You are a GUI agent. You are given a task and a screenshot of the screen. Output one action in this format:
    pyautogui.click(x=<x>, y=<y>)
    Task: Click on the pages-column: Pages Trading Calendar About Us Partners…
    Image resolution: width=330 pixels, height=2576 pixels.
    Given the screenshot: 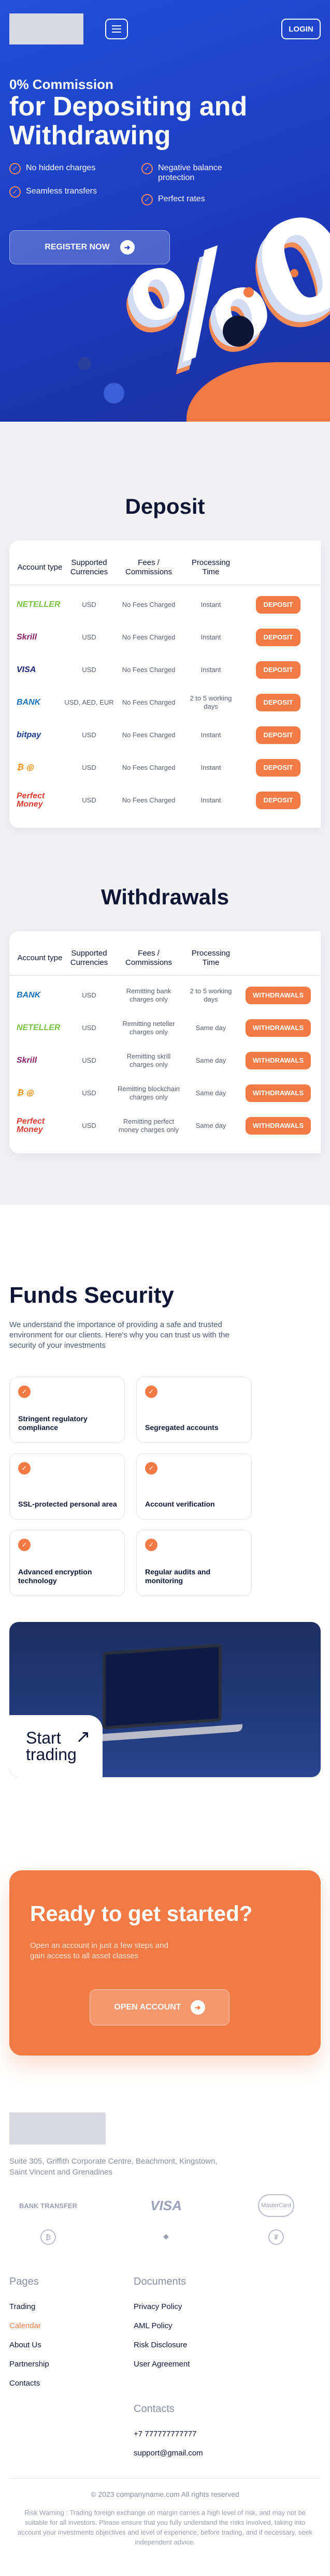 What is the action you would take?
    pyautogui.click(x=71, y=2337)
    